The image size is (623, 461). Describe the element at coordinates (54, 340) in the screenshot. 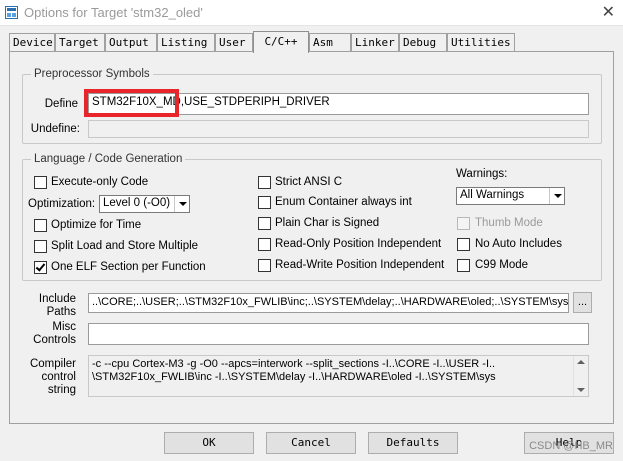

I see `misc-controls-label-line2: Controls` at that location.